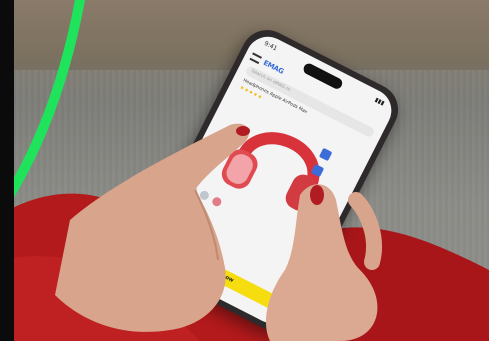 The height and width of the screenshot is (341, 489). Describe the element at coordinates (243, 131) in the screenshot. I see `left-fingernail` at that location.